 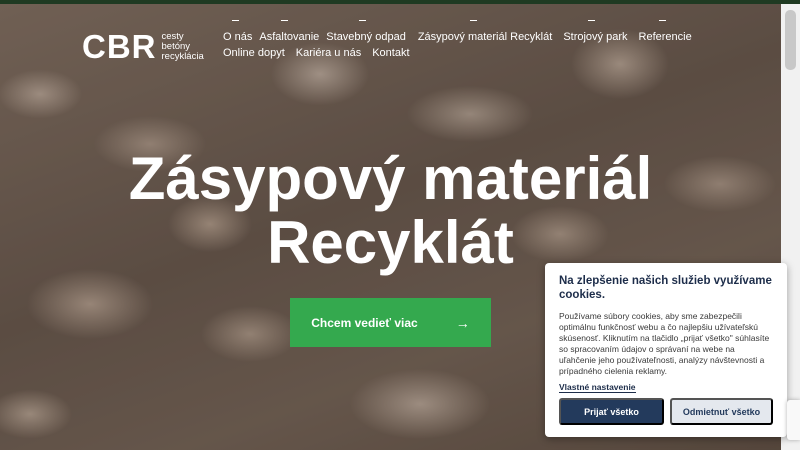 I want to click on nav-item-label: Kontakt, so click(x=391, y=53).